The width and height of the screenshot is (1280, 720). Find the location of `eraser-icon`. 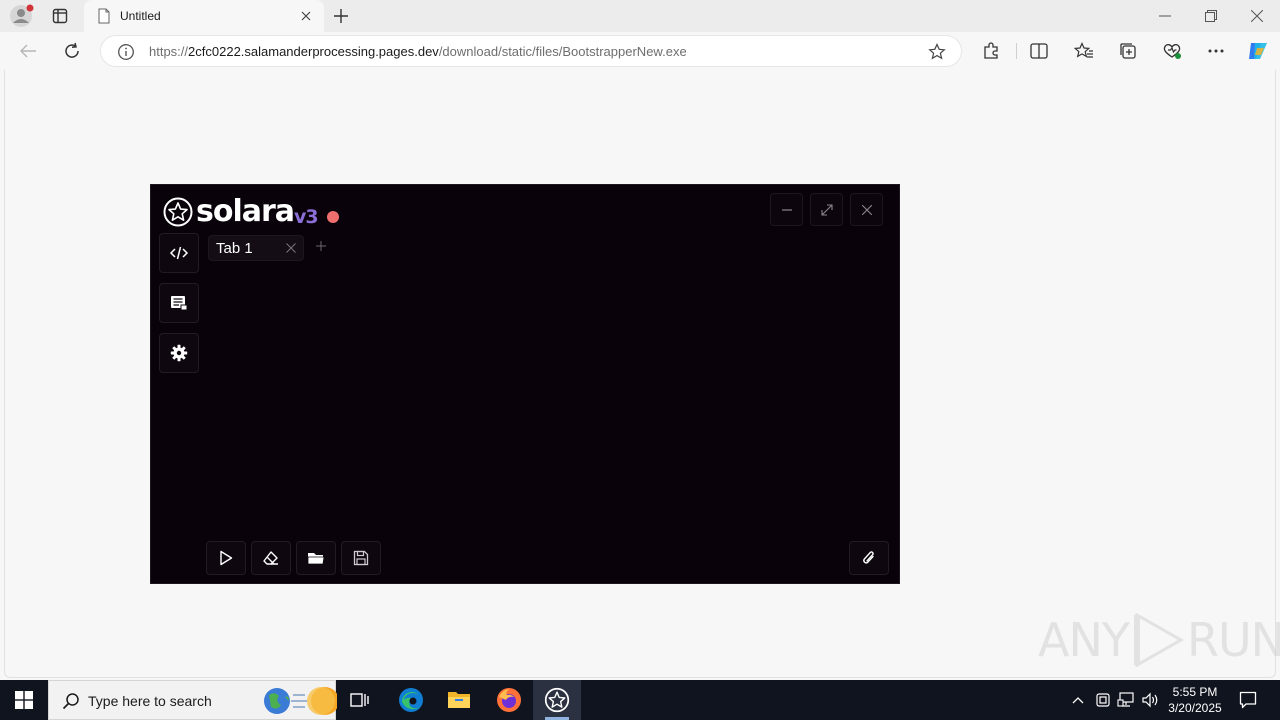

eraser-icon is located at coordinates (270, 558).